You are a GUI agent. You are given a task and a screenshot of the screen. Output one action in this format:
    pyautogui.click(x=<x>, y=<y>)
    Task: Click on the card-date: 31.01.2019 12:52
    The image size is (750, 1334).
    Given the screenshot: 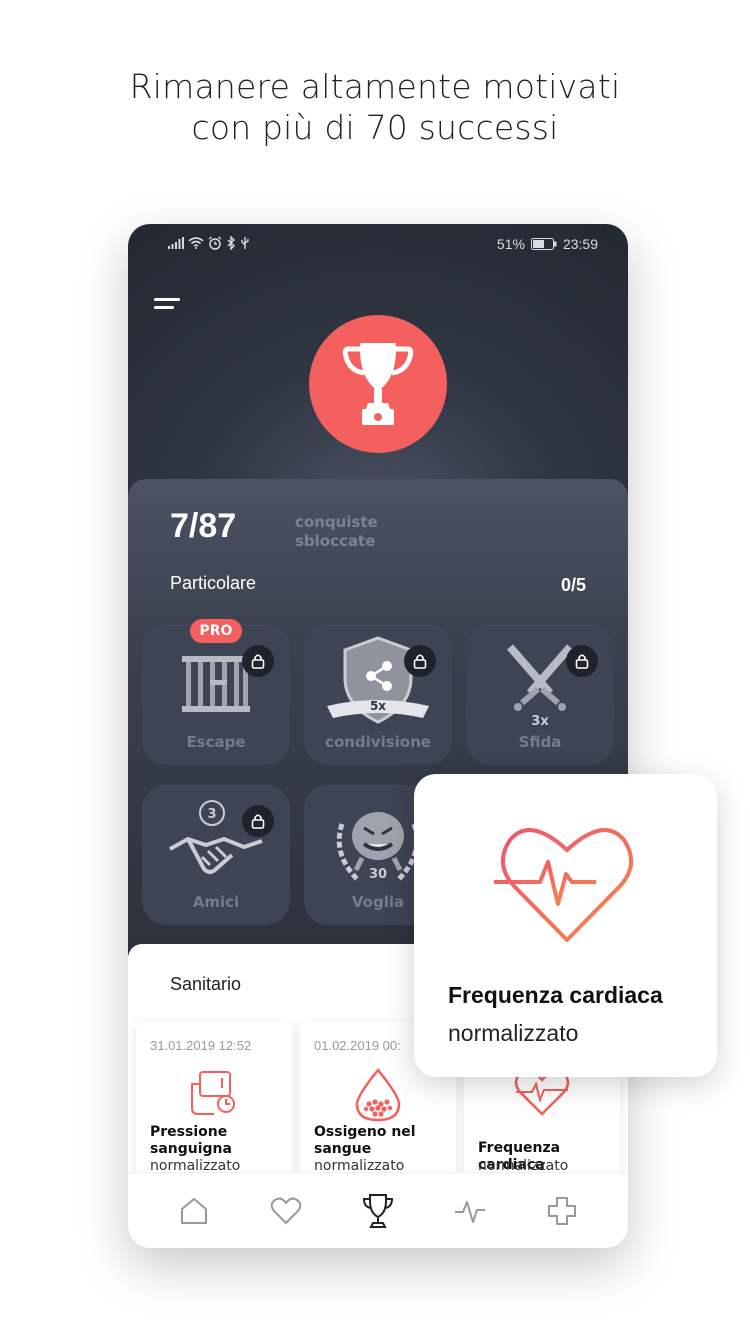 What is the action you would take?
    pyautogui.click(x=201, y=1045)
    